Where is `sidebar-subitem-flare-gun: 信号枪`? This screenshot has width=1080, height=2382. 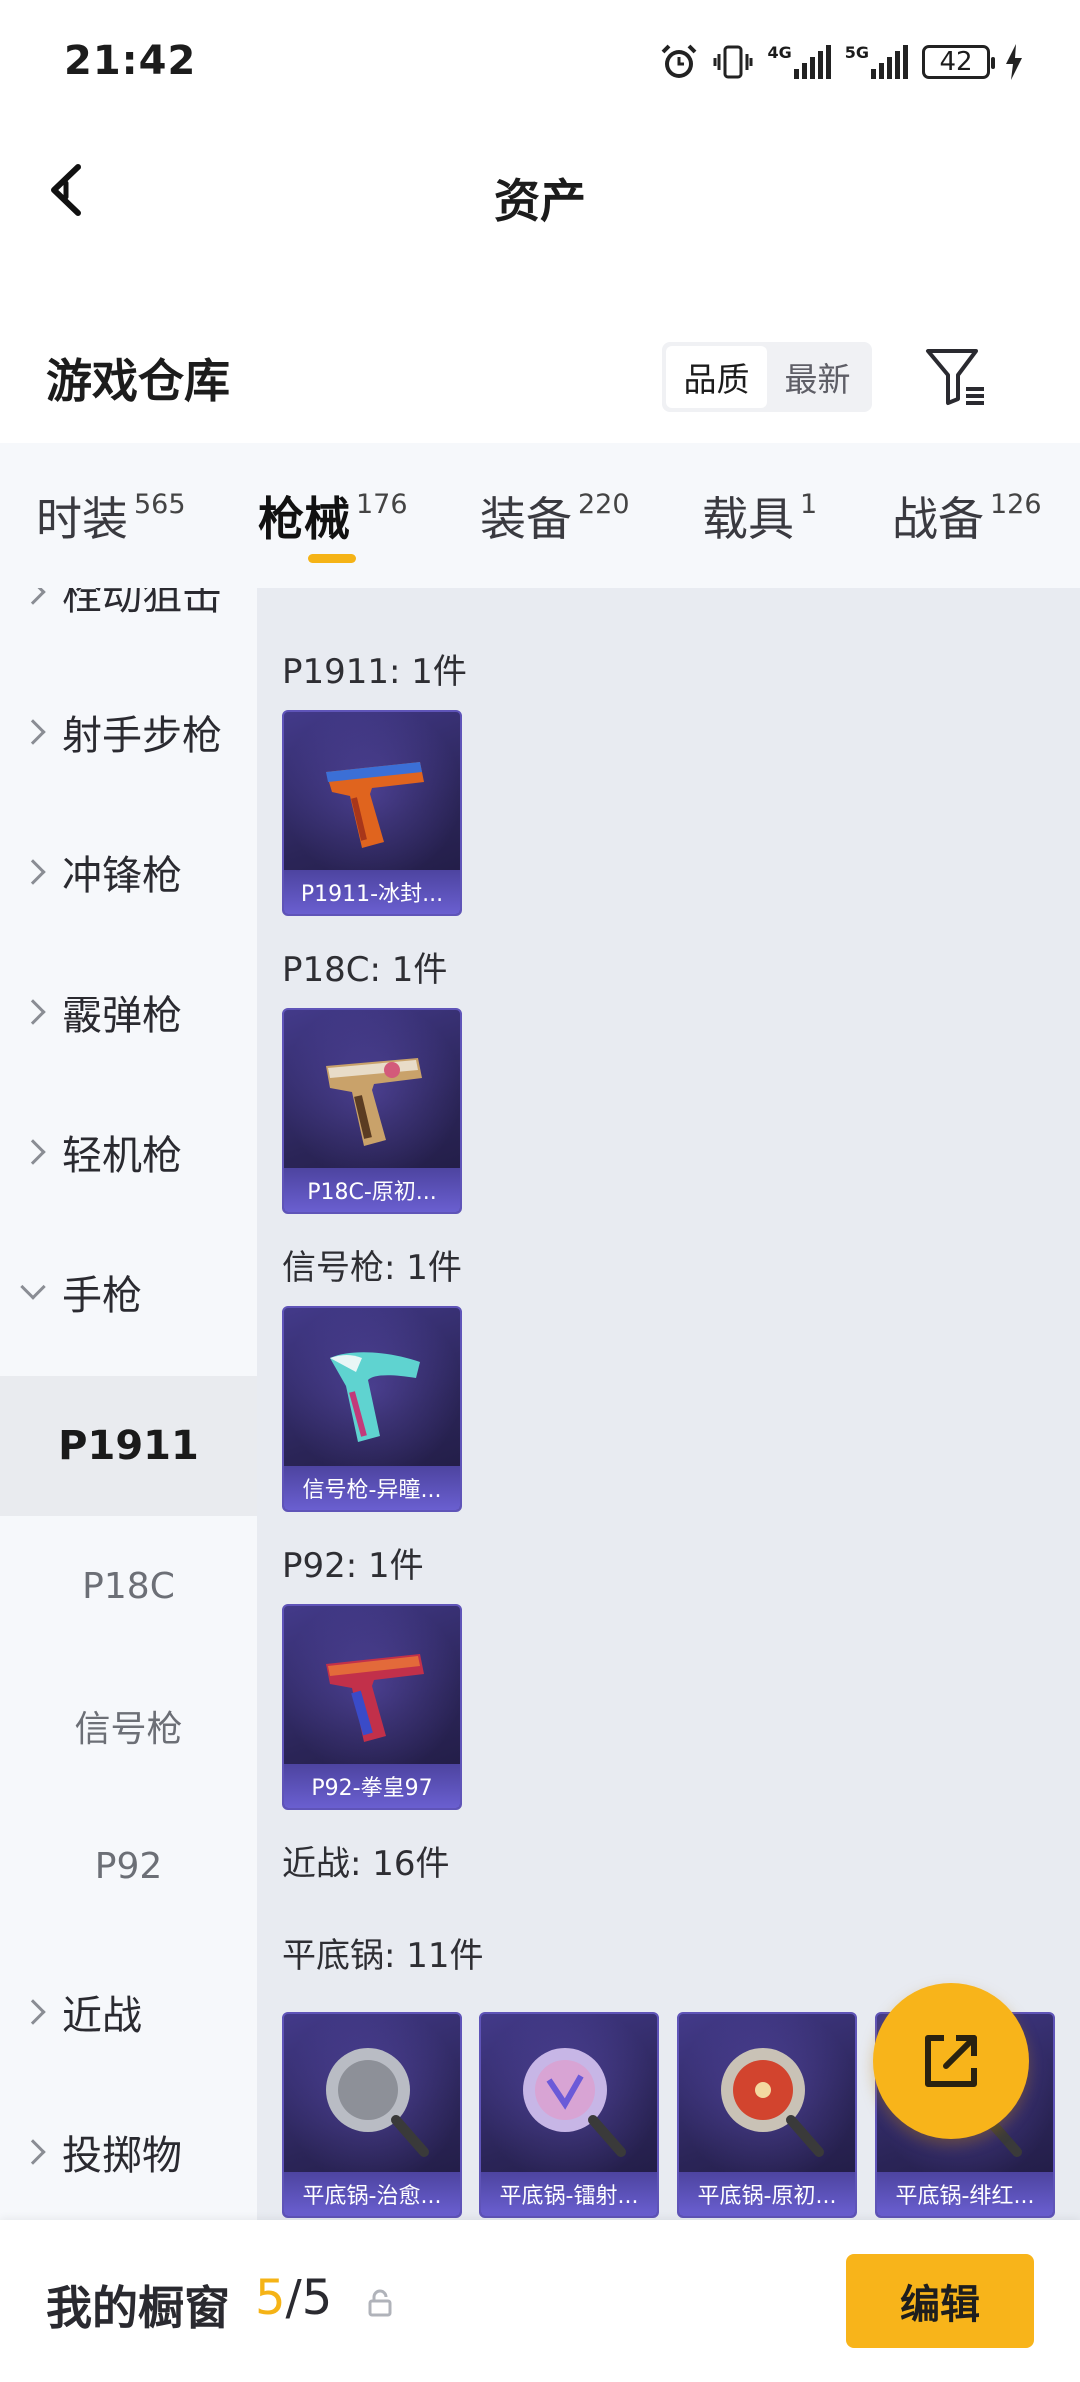 sidebar-subitem-flare-gun: 信号枪 is located at coordinates (128, 1726).